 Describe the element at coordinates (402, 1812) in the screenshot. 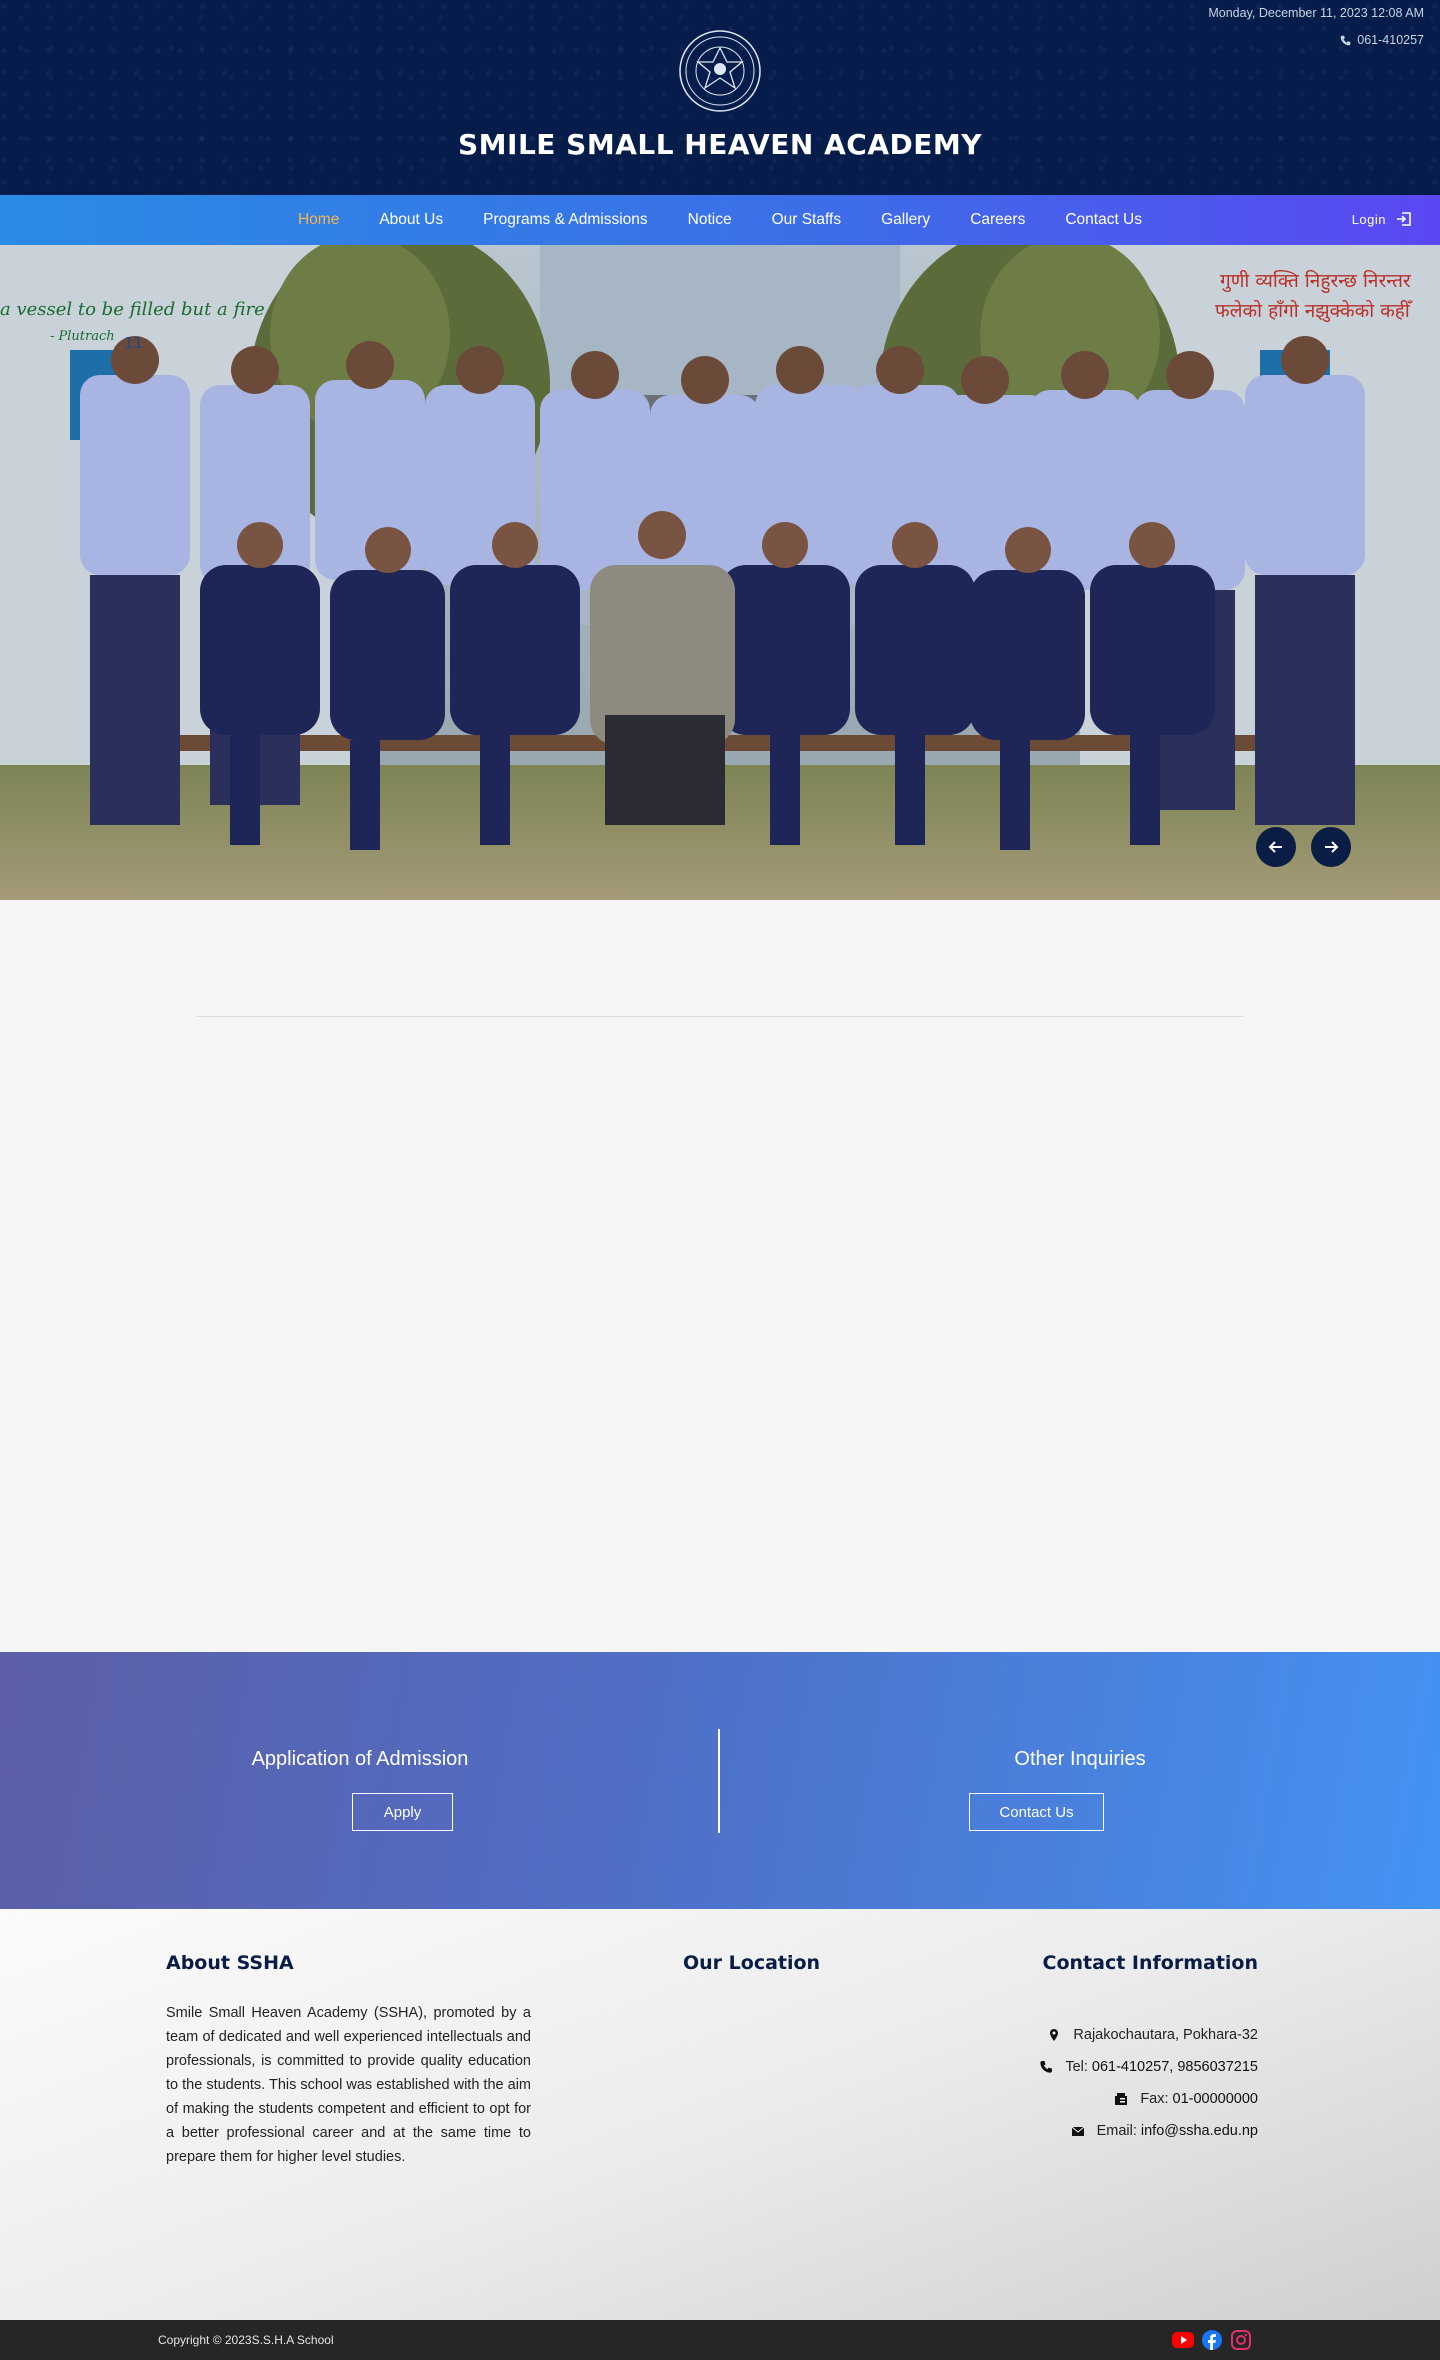

I see `apply-button: Apply` at that location.